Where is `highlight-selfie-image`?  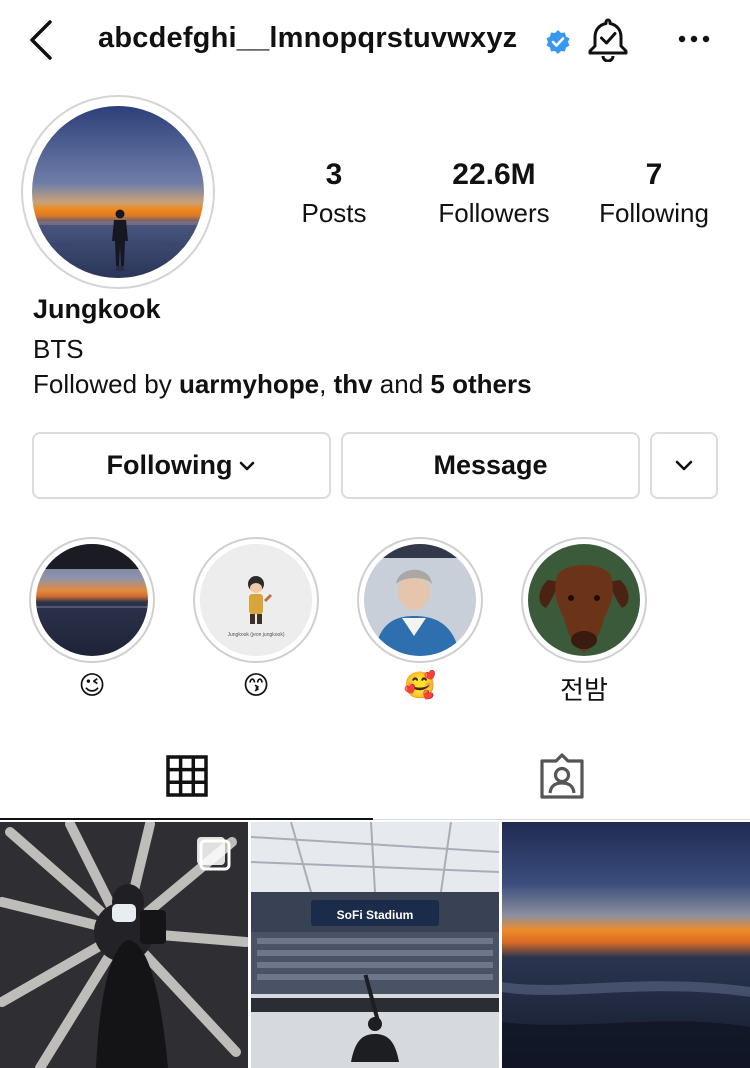
highlight-selfie-image is located at coordinates (420, 600).